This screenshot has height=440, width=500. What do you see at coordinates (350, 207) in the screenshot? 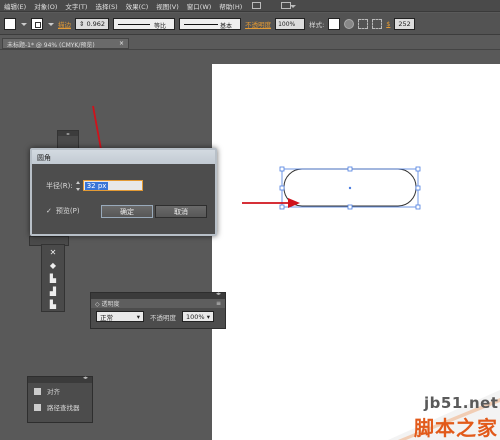
I see `handle-bottom-center` at bounding box center [350, 207].